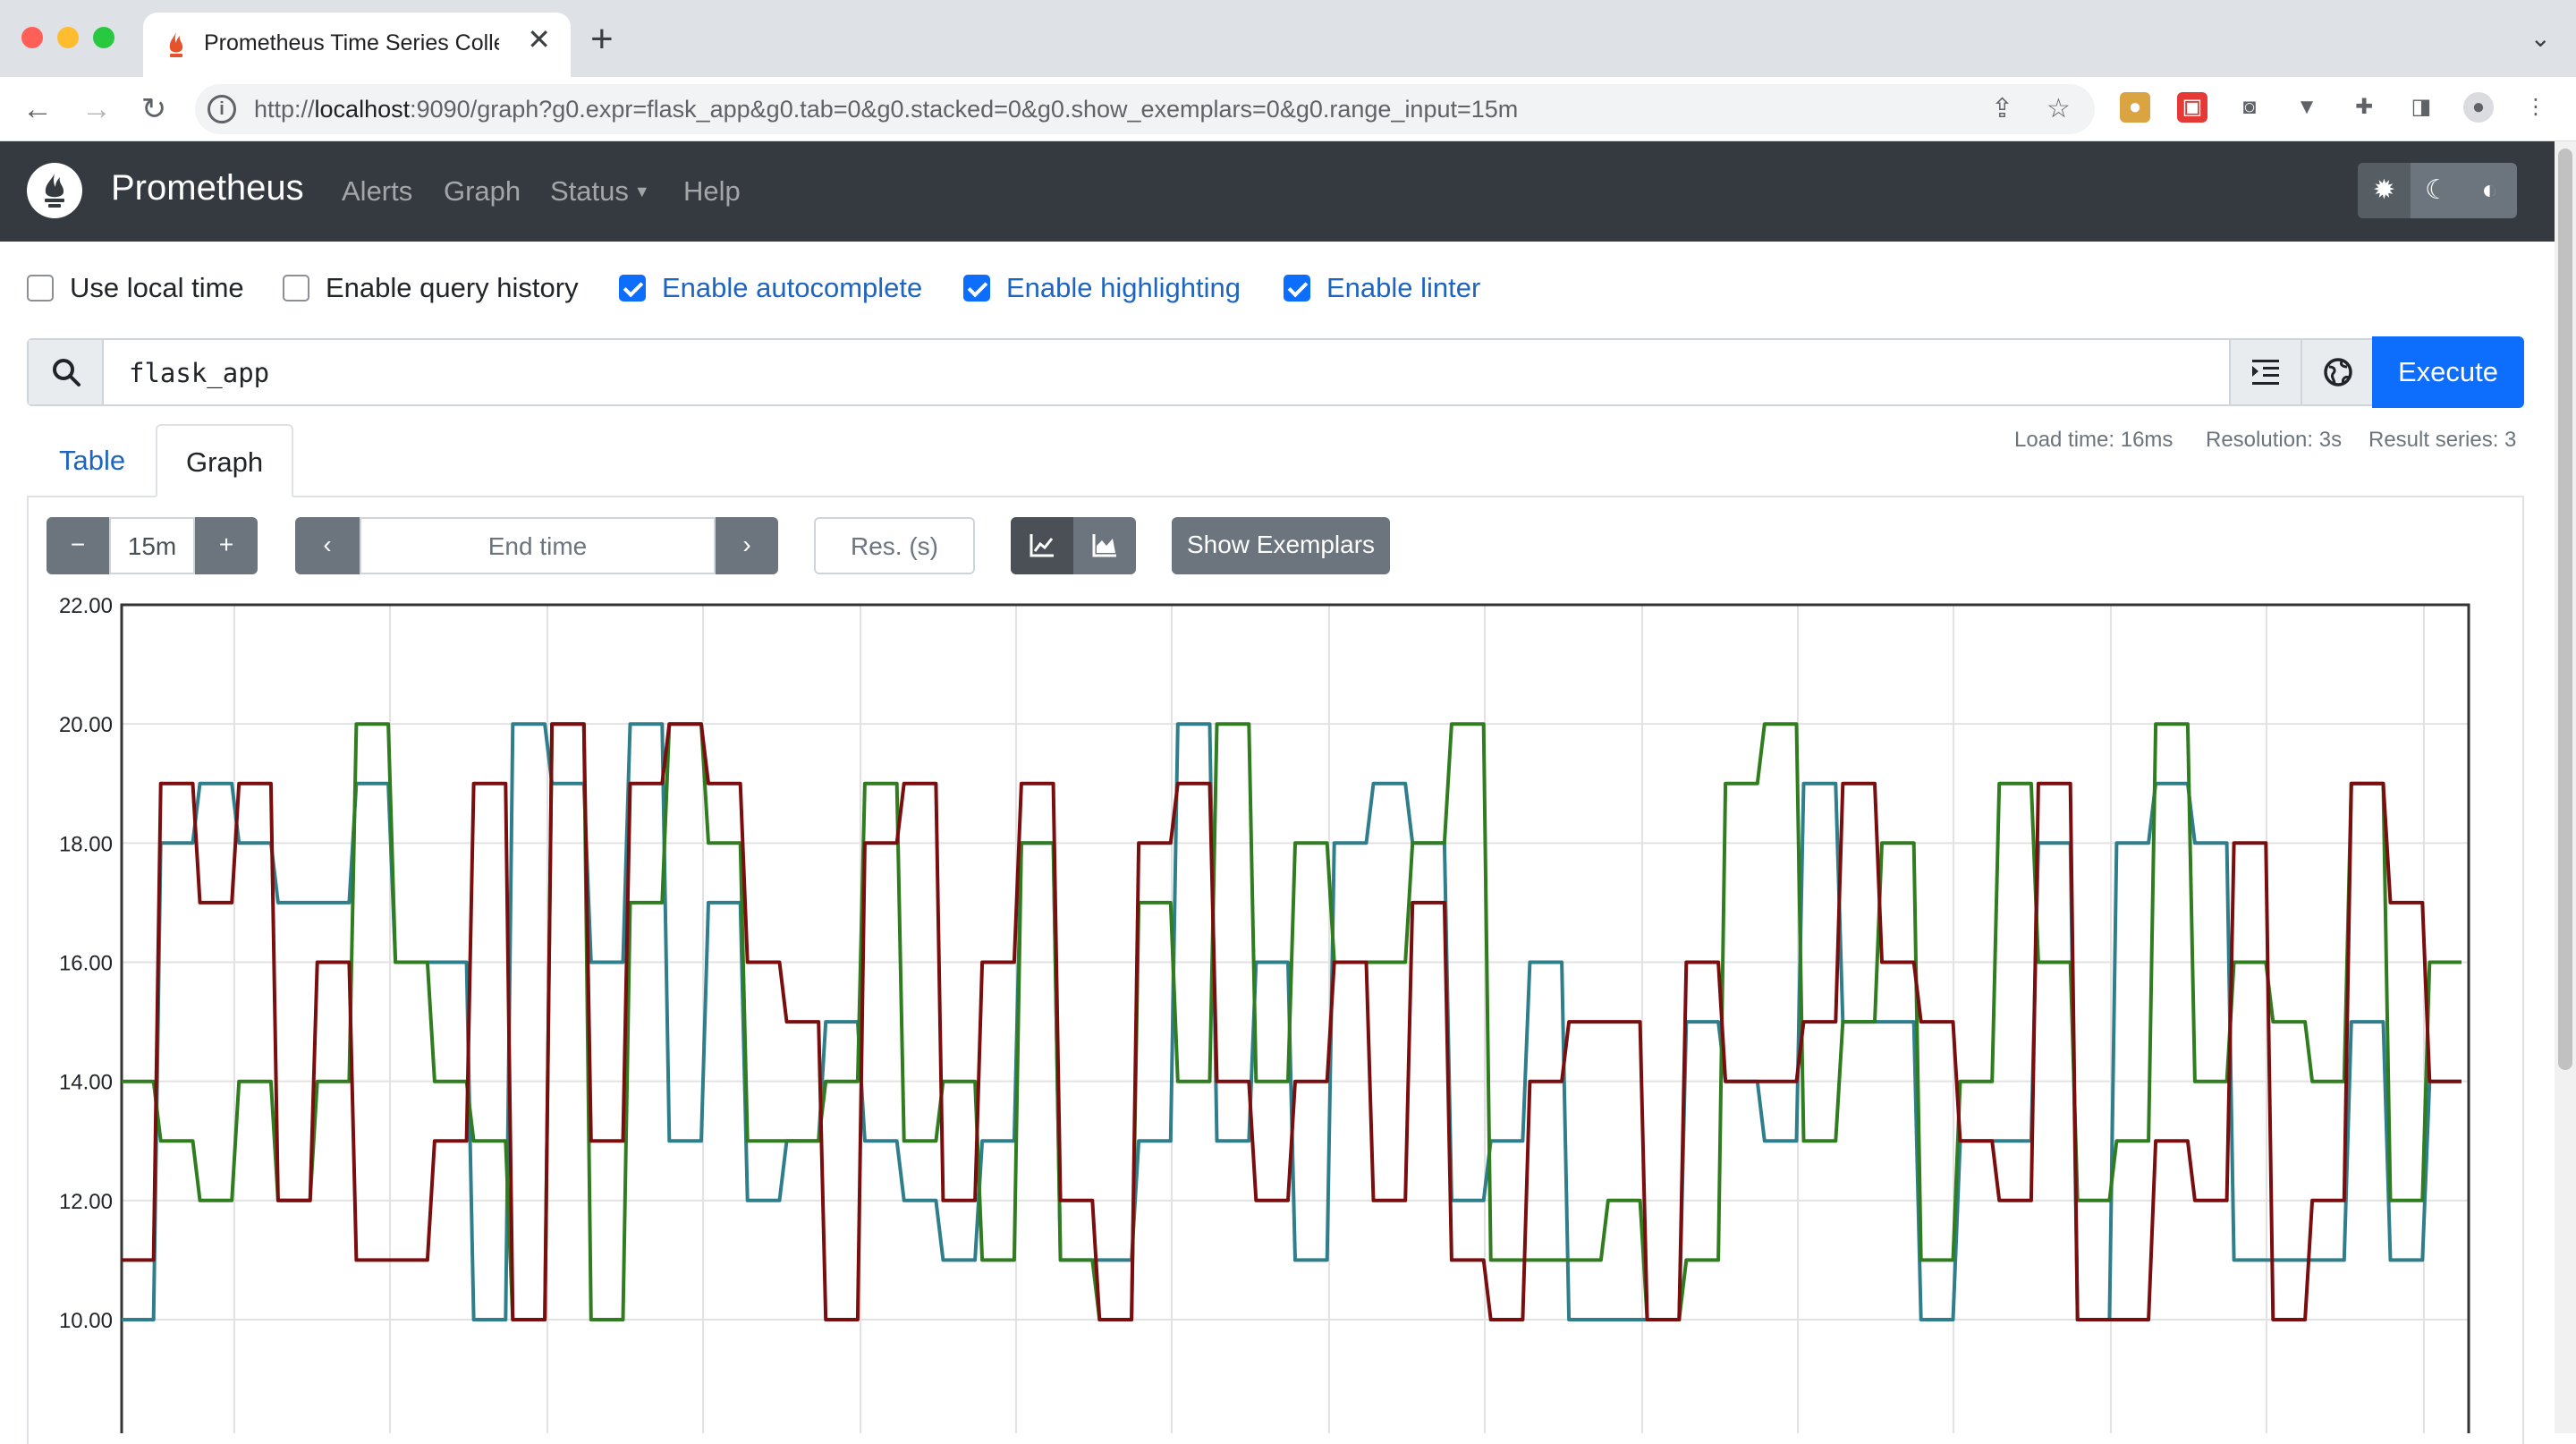 The height and width of the screenshot is (1444, 2576). I want to click on y-tick-label: 22.00, so click(86, 606).